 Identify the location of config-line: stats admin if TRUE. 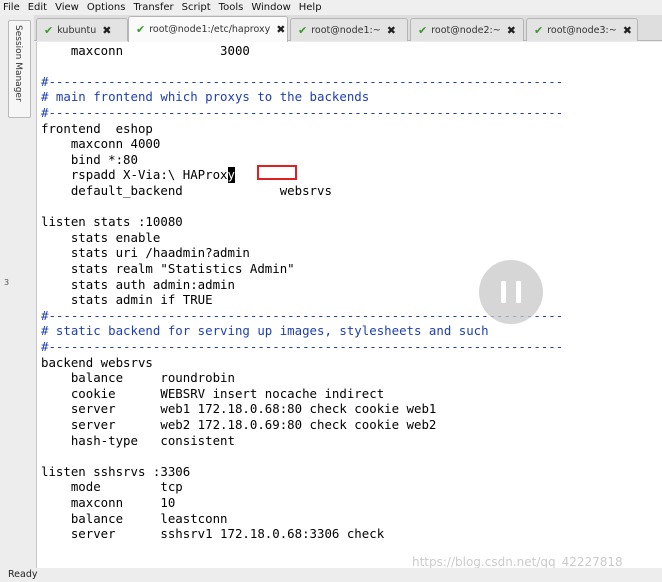
(127, 300).